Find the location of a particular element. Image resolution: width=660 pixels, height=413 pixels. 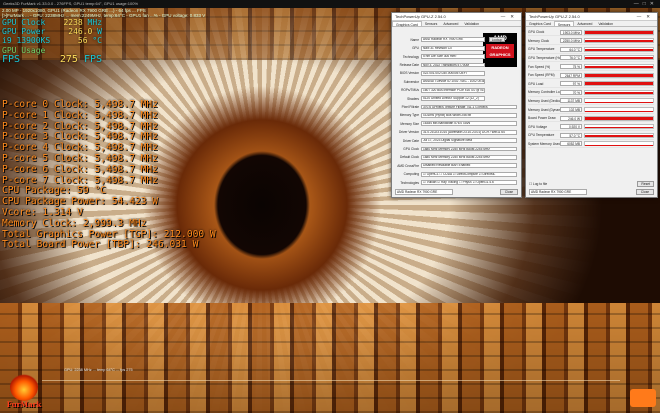

hud-value: 275 FPS is located at coordinates (80, 59).